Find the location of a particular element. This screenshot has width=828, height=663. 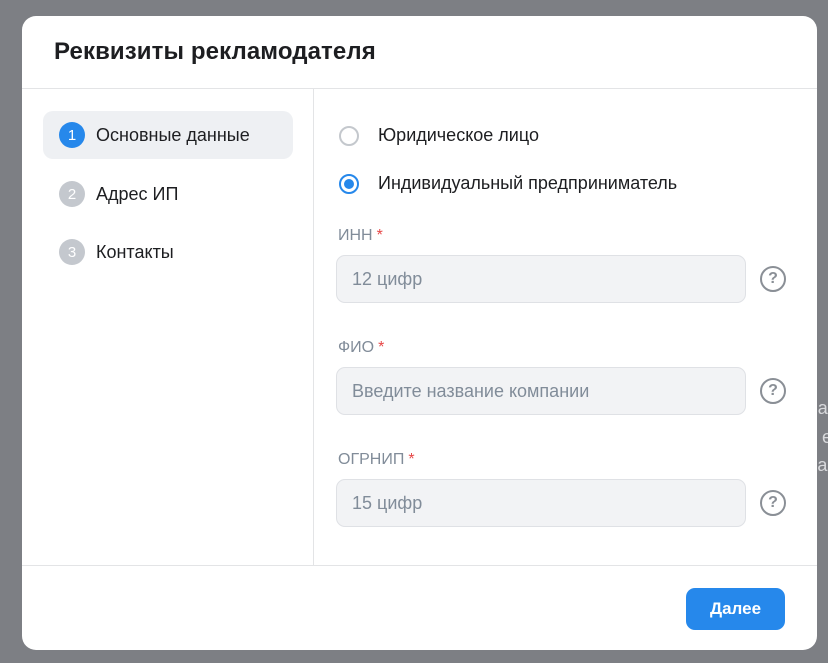

radio-label: Индивидуальный предприниматель is located at coordinates (528, 183).